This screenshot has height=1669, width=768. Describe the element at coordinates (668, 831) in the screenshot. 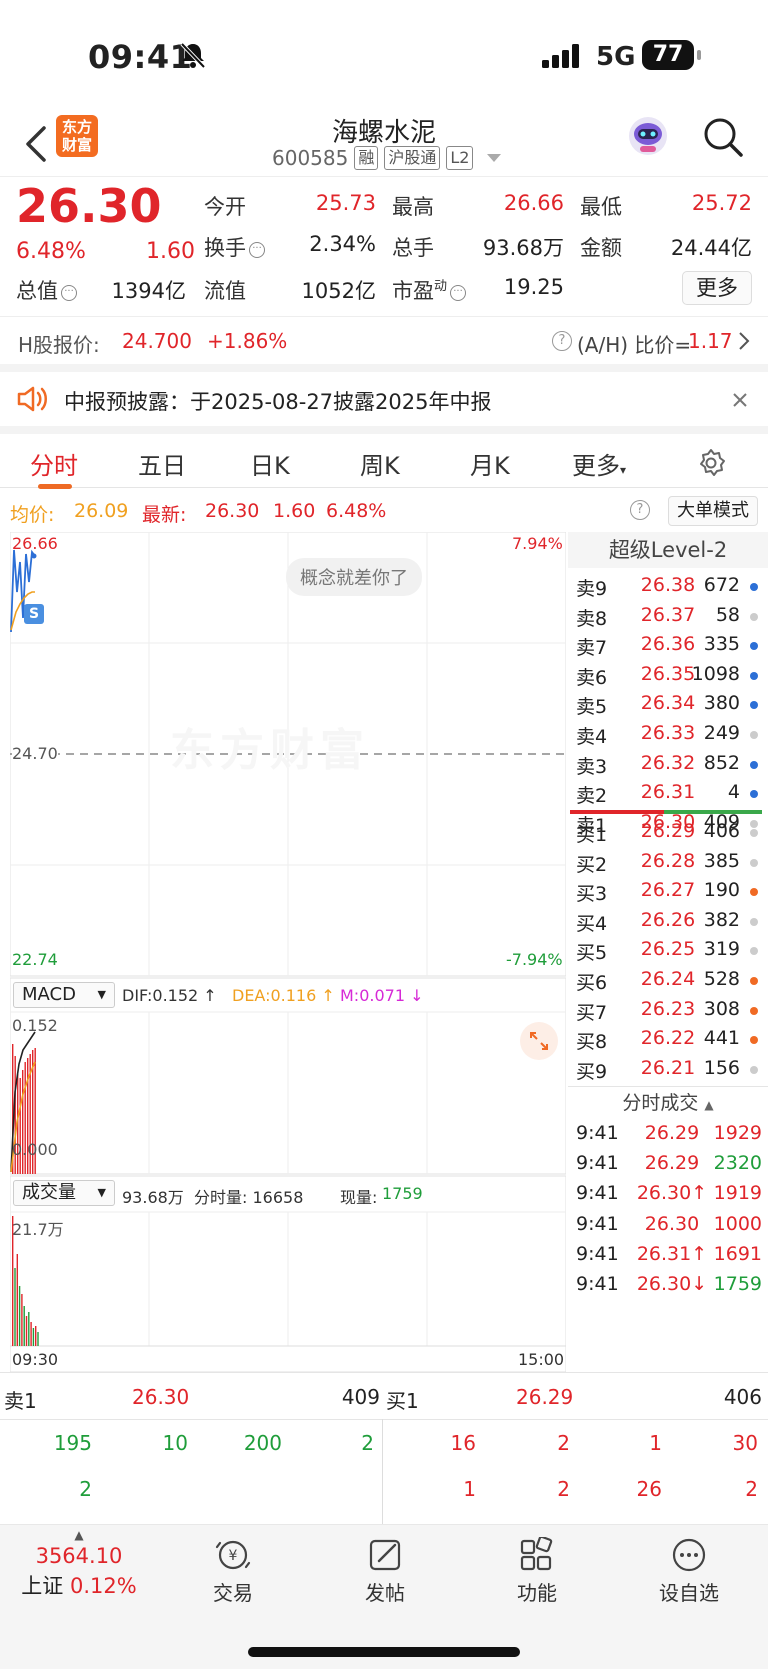

I see `bid-price: 26.29` at that location.